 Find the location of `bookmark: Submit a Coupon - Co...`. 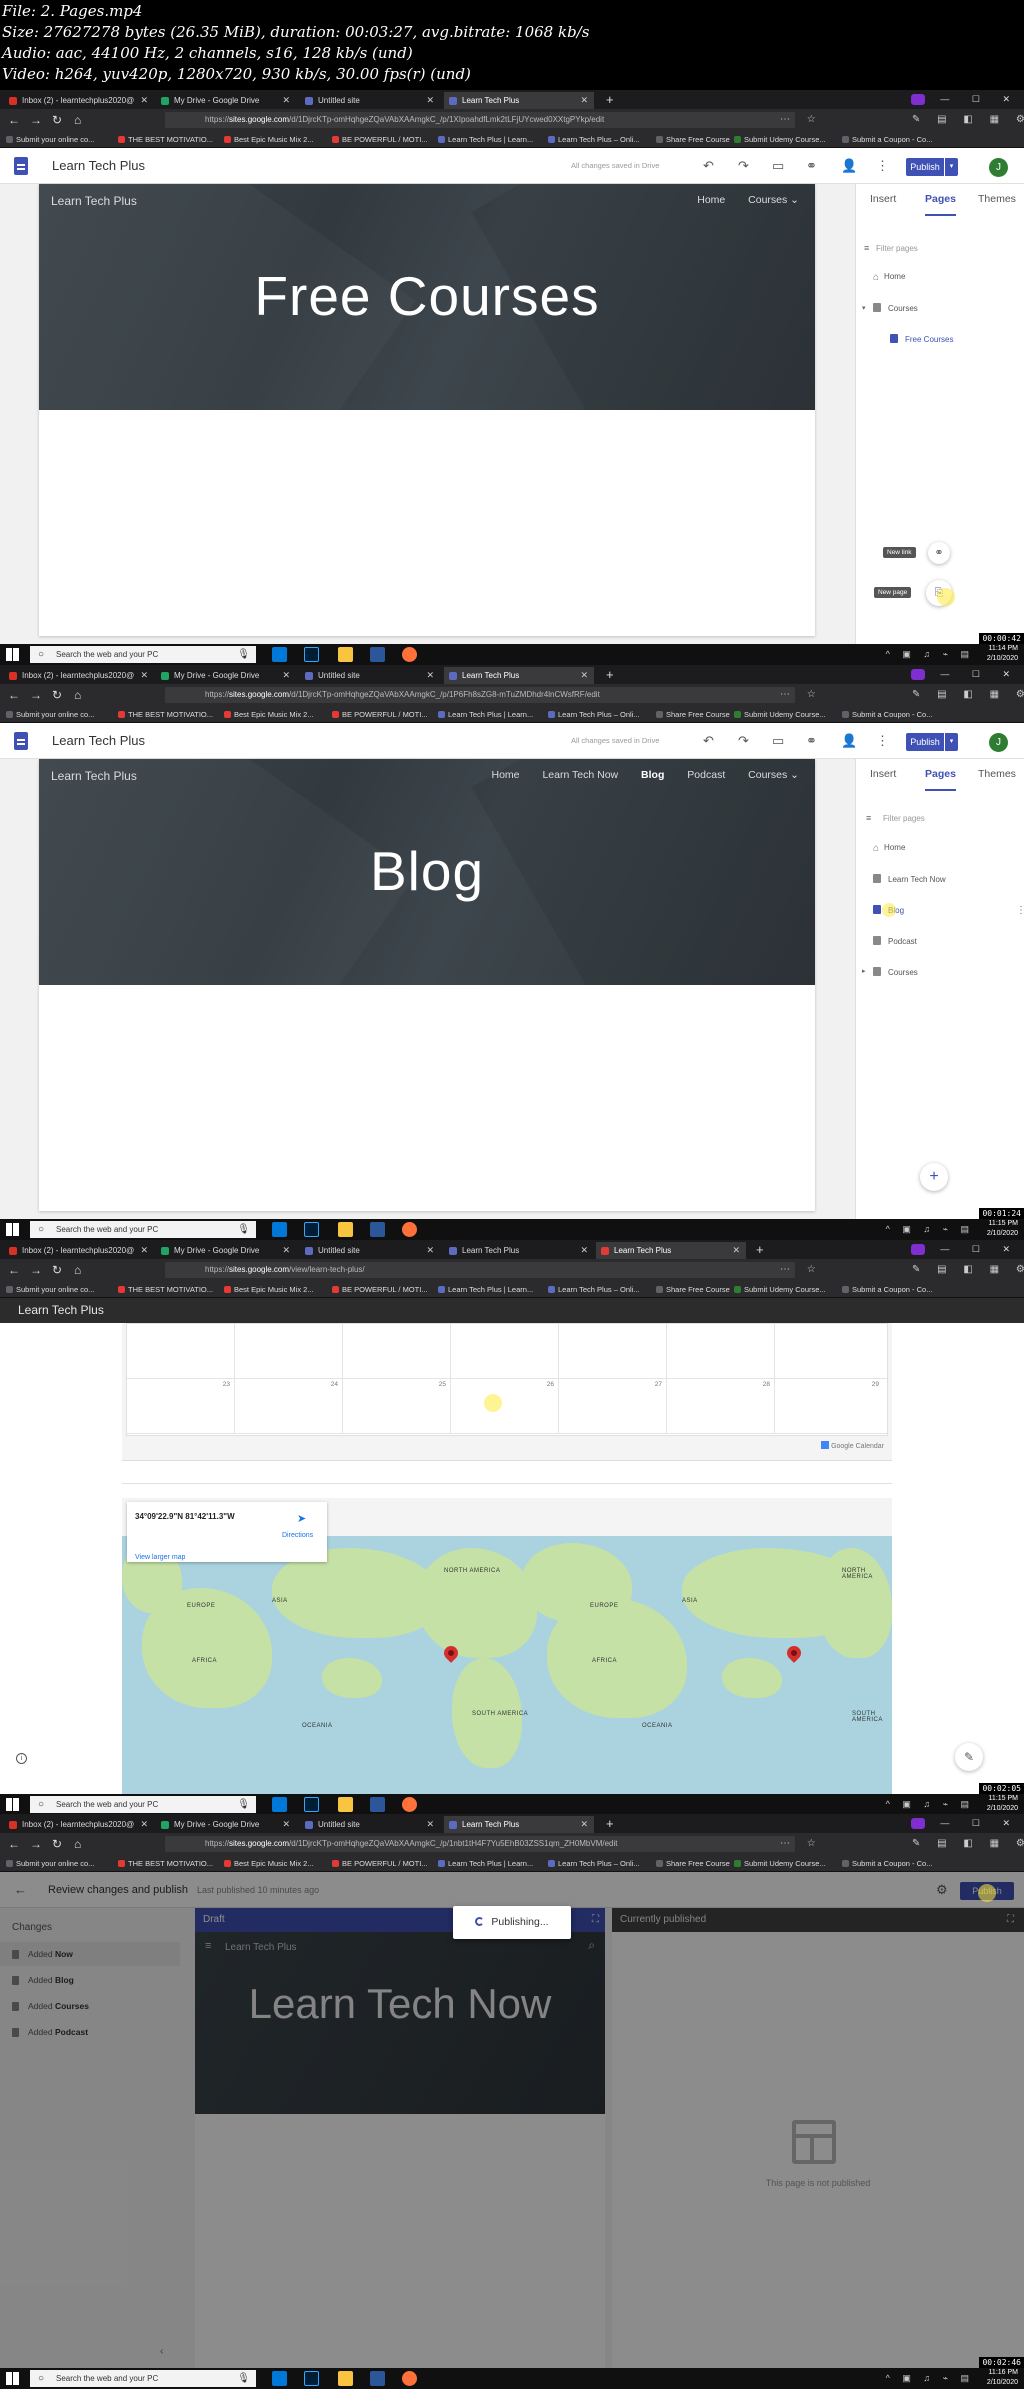

bookmark: Submit a Coupon - Co... is located at coordinates (886, 1289).